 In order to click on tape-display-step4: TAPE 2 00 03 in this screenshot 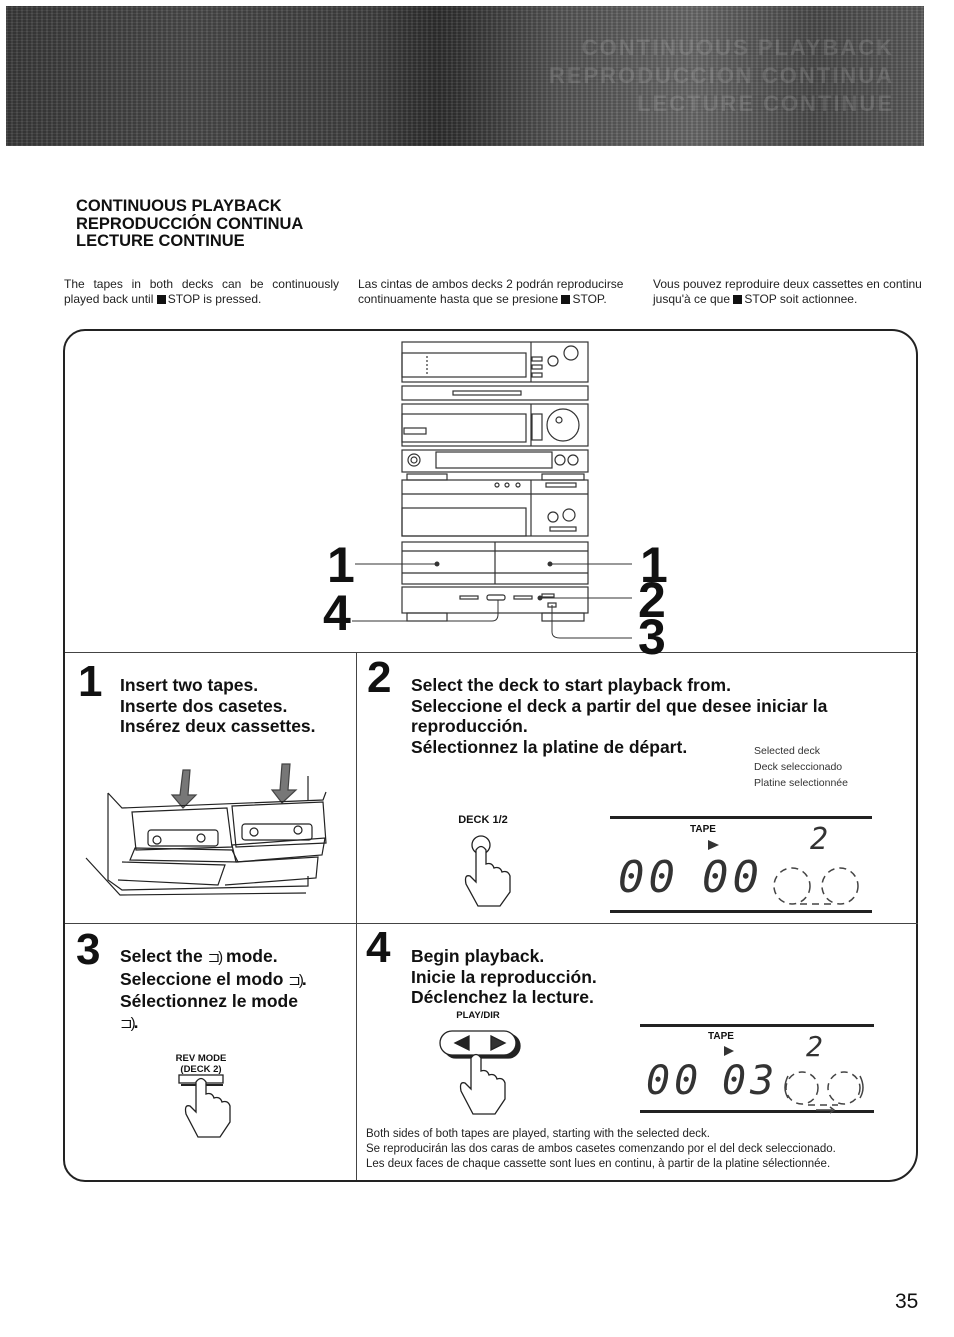, I will do `click(757, 1070)`.